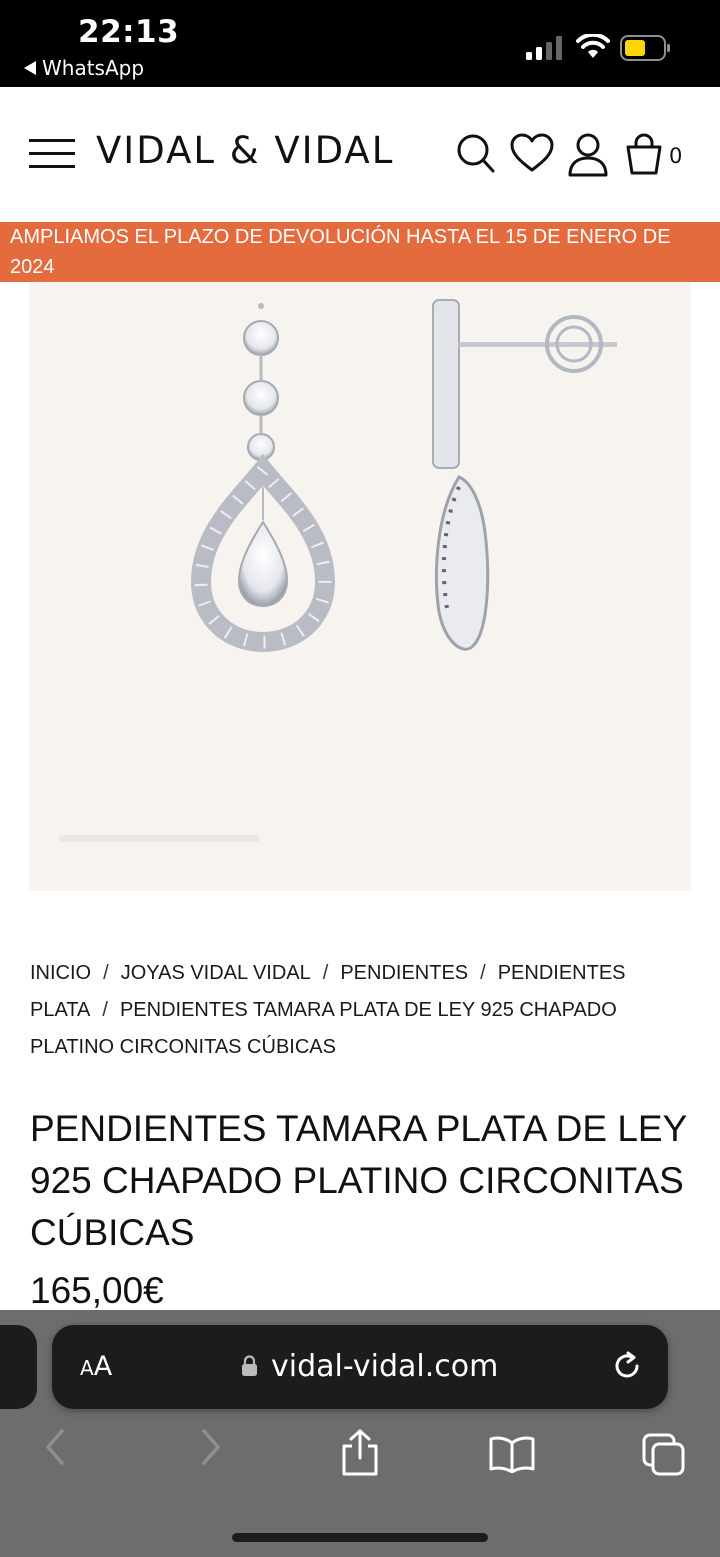  Describe the element at coordinates (360, 43) in the screenshot. I see `status-bar: 22:13 WhatsApp` at that location.